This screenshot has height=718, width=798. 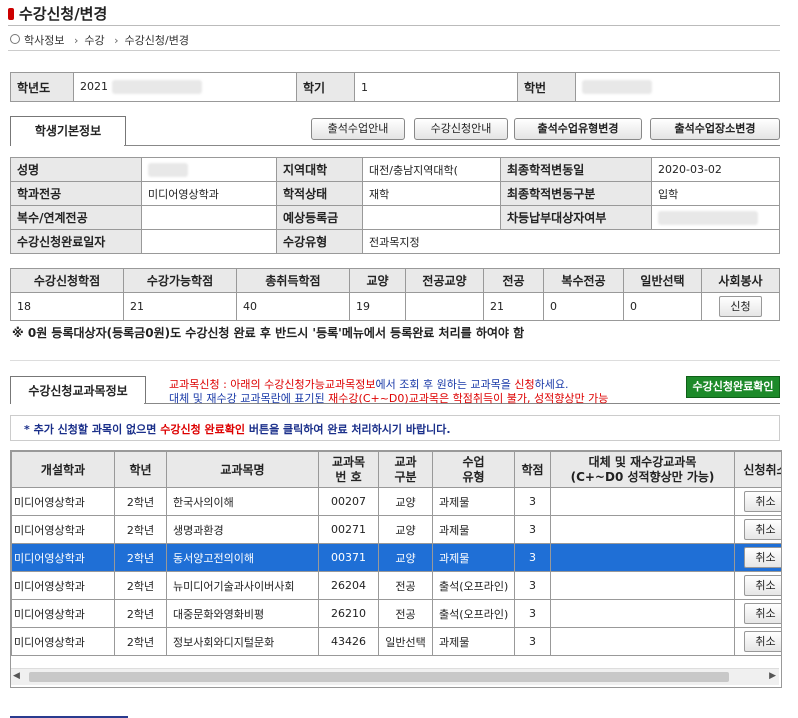 What do you see at coordinates (583, 280) in the screenshot?
I see `credits-header: 복수전공` at bounding box center [583, 280].